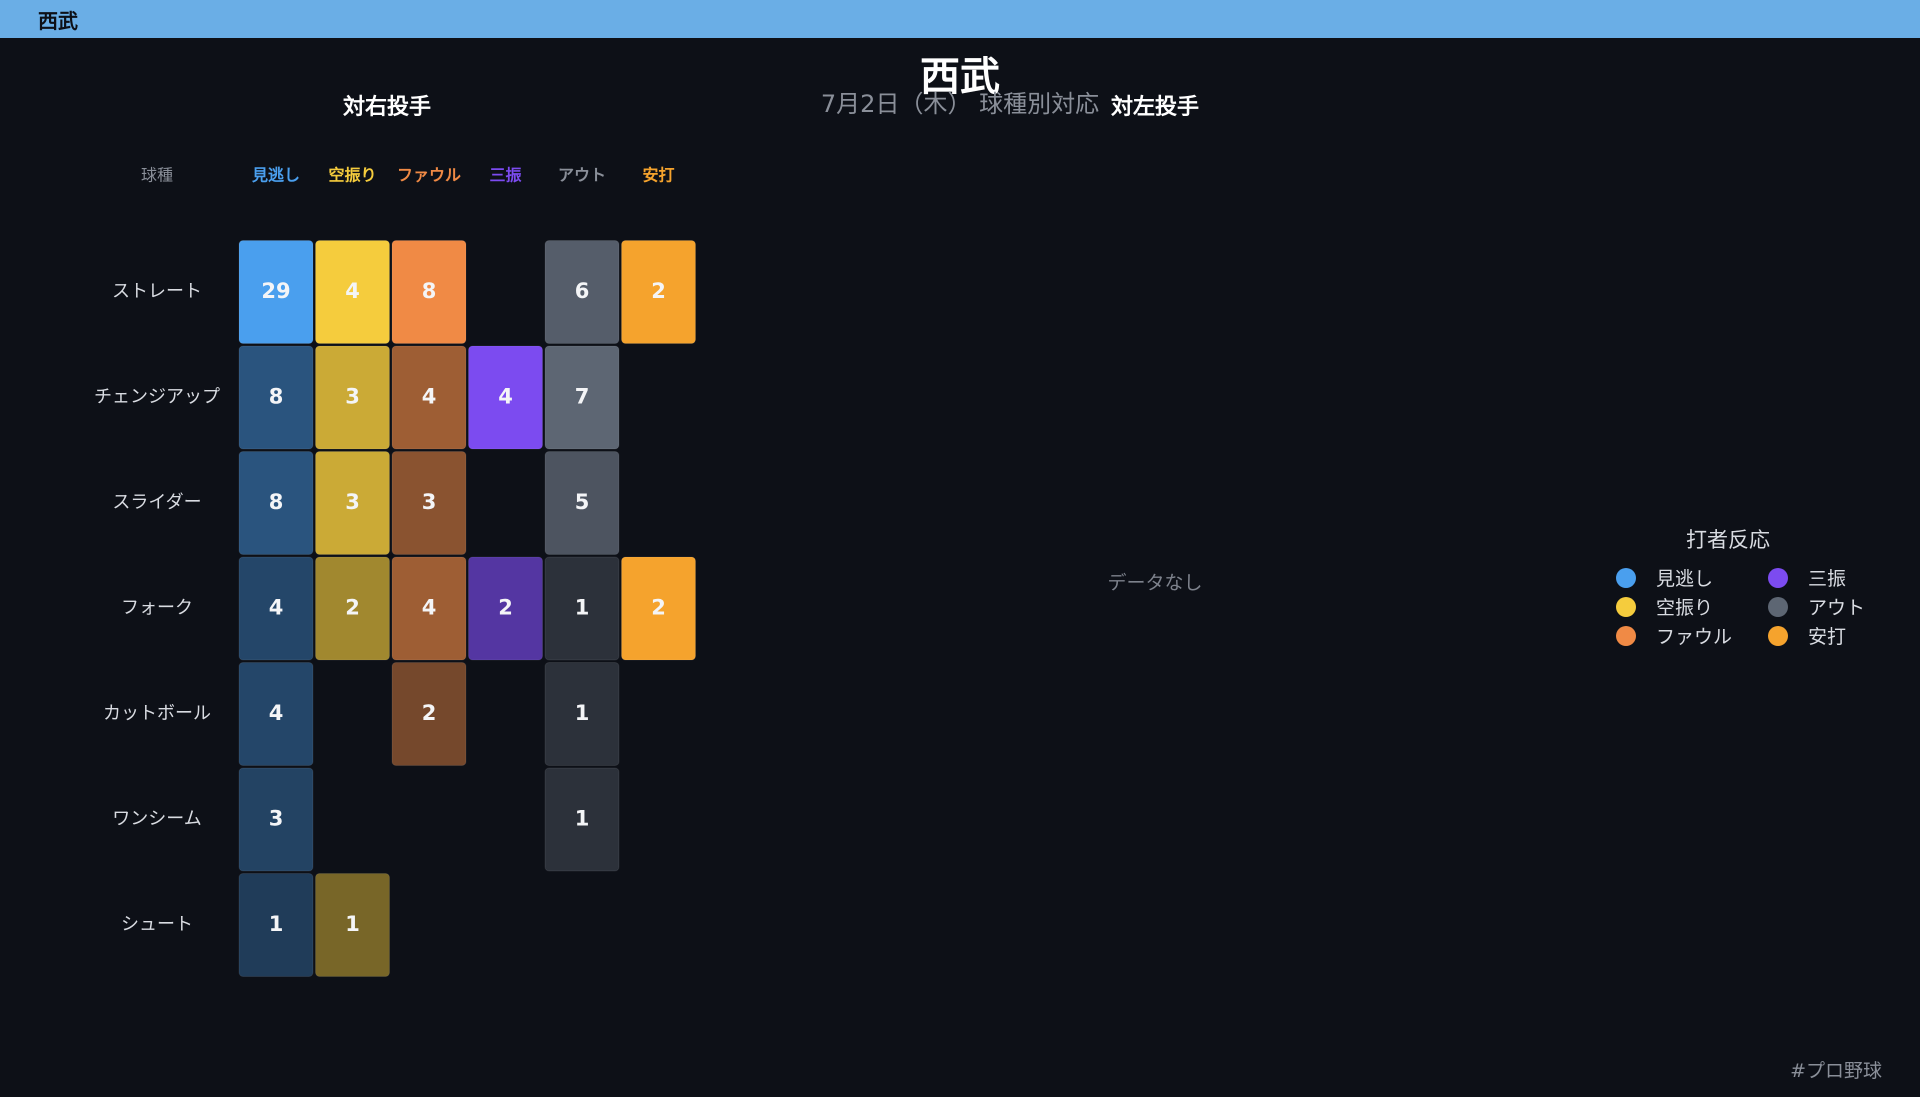 This screenshot has height=1097, width=1920. What do you see at coordinates (1155, 583) in the screenshot?
I see `left-panel-no-data: データなし` at bounding box center [1155, 583].